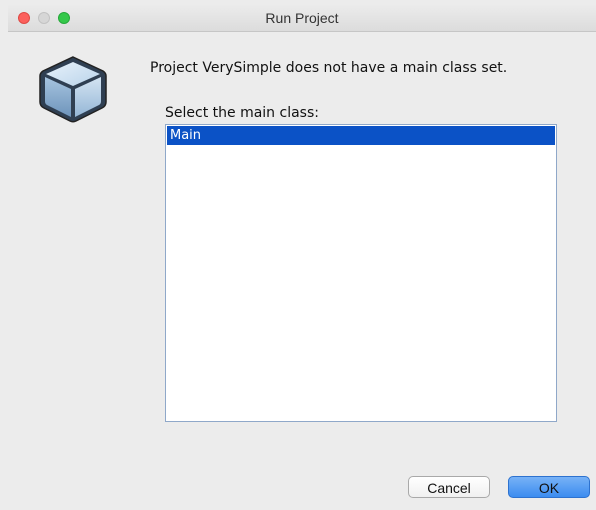  Describe the element at coordinates (361, 135) in the screenshot. I see `list-item-main: Main` at that location.